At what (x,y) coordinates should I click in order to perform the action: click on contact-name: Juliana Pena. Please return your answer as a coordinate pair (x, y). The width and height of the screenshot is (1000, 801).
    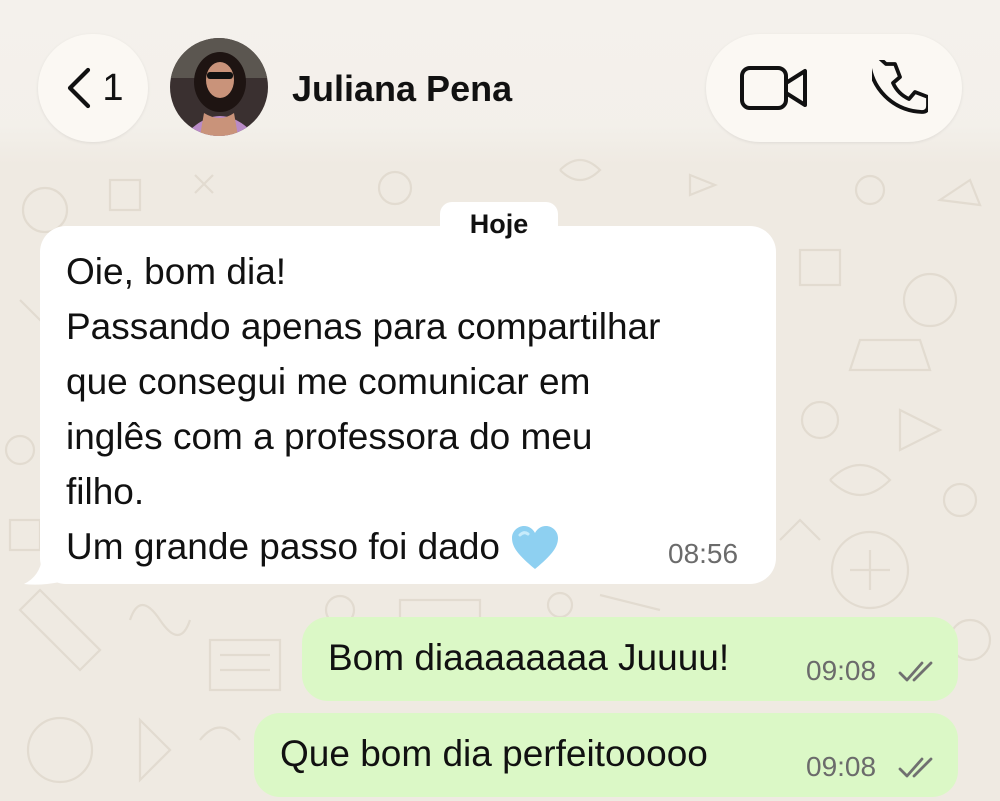
    Looking at the image, I should click on (402, 89).